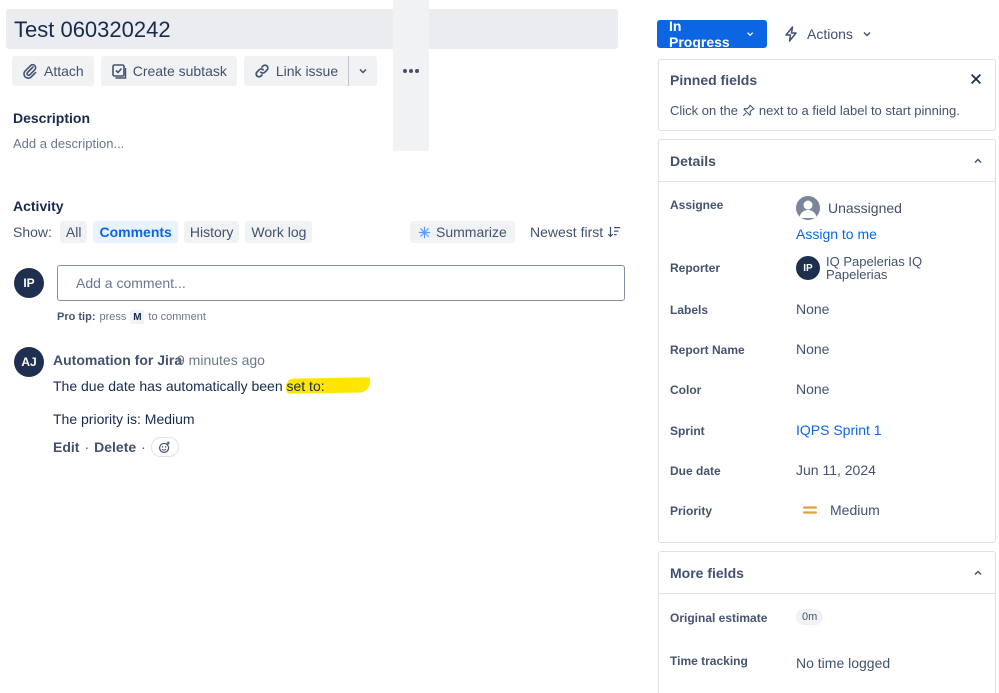 This screenshot has width=999, height=693. Describe the element at coordinates (424, 232) in the screenshot. I see `sparkle-icon` at that location.